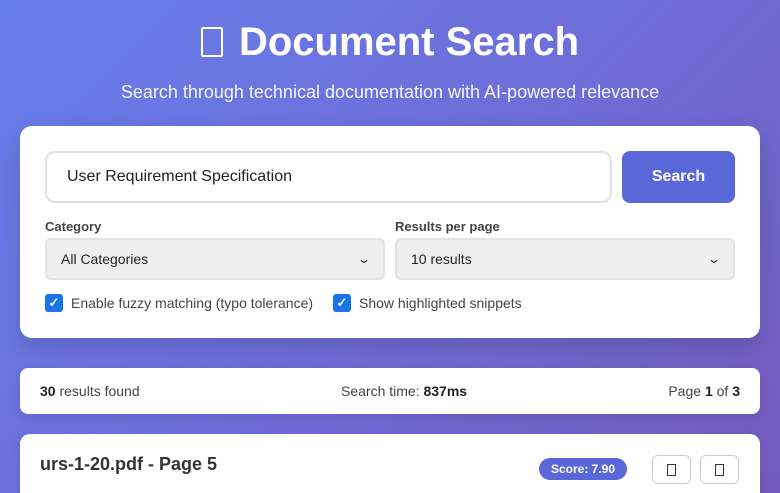 The width and height of the screenshot is (780, 493). I want to click on category-label: Category, so click(73, 226).